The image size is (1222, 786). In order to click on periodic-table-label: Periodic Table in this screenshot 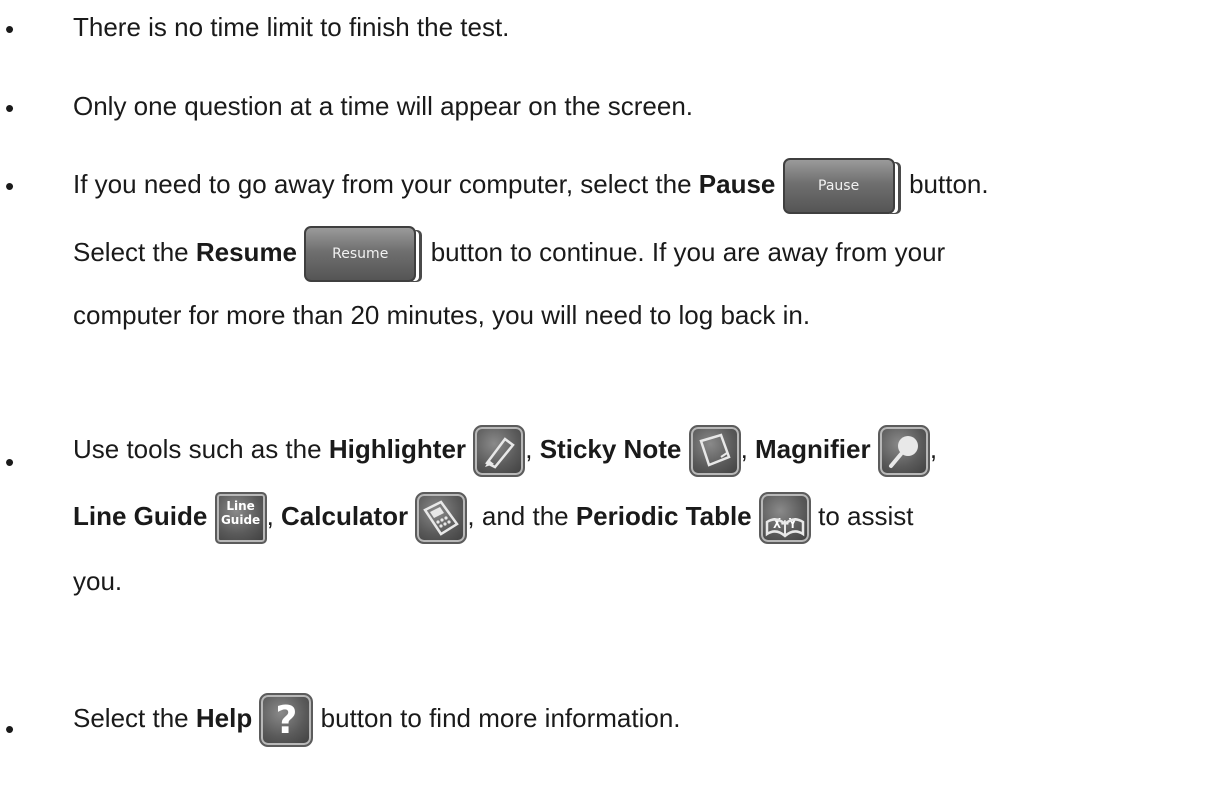, I will do `click(663, 516)`.